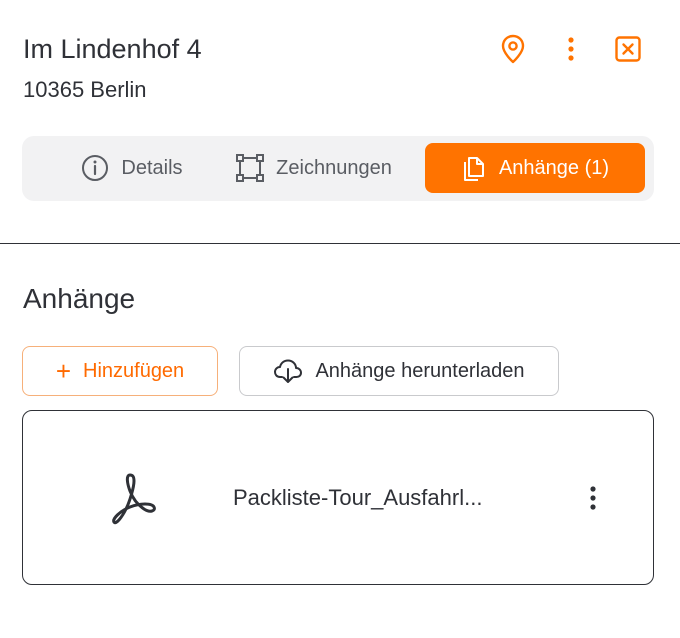 The image size is (680, 638). What do you see at coordinates (554, 167) in the screenshot?
I see `tab-anhaenge-label: Anhänge (1)` at bounding box center [554, 167].